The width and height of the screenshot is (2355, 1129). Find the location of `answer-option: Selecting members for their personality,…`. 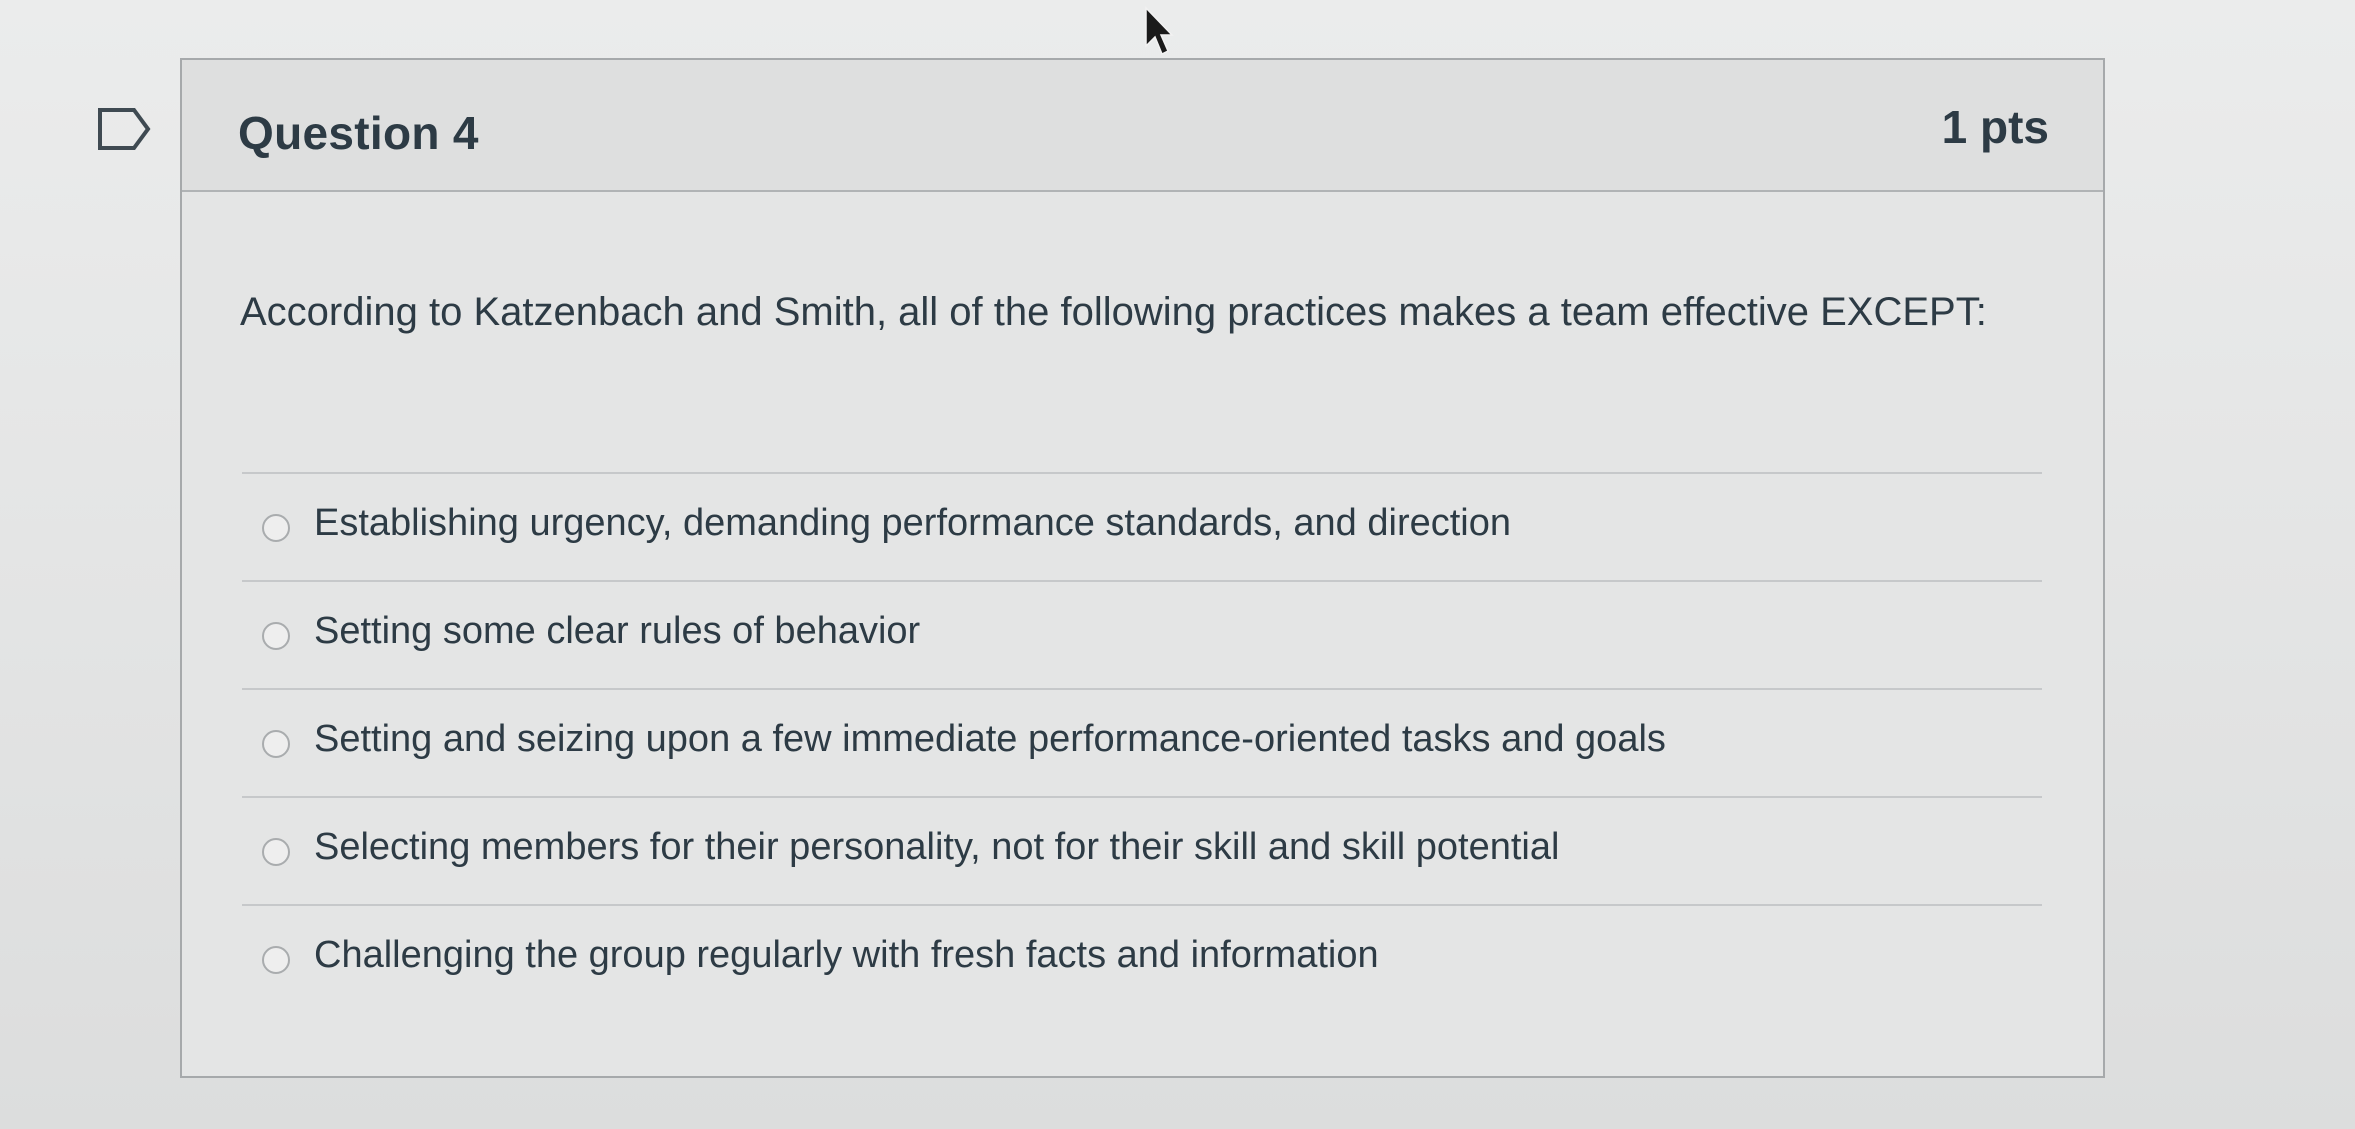

answer-option: Selecting members for their personality,… is located at coordinates (1142, 850).